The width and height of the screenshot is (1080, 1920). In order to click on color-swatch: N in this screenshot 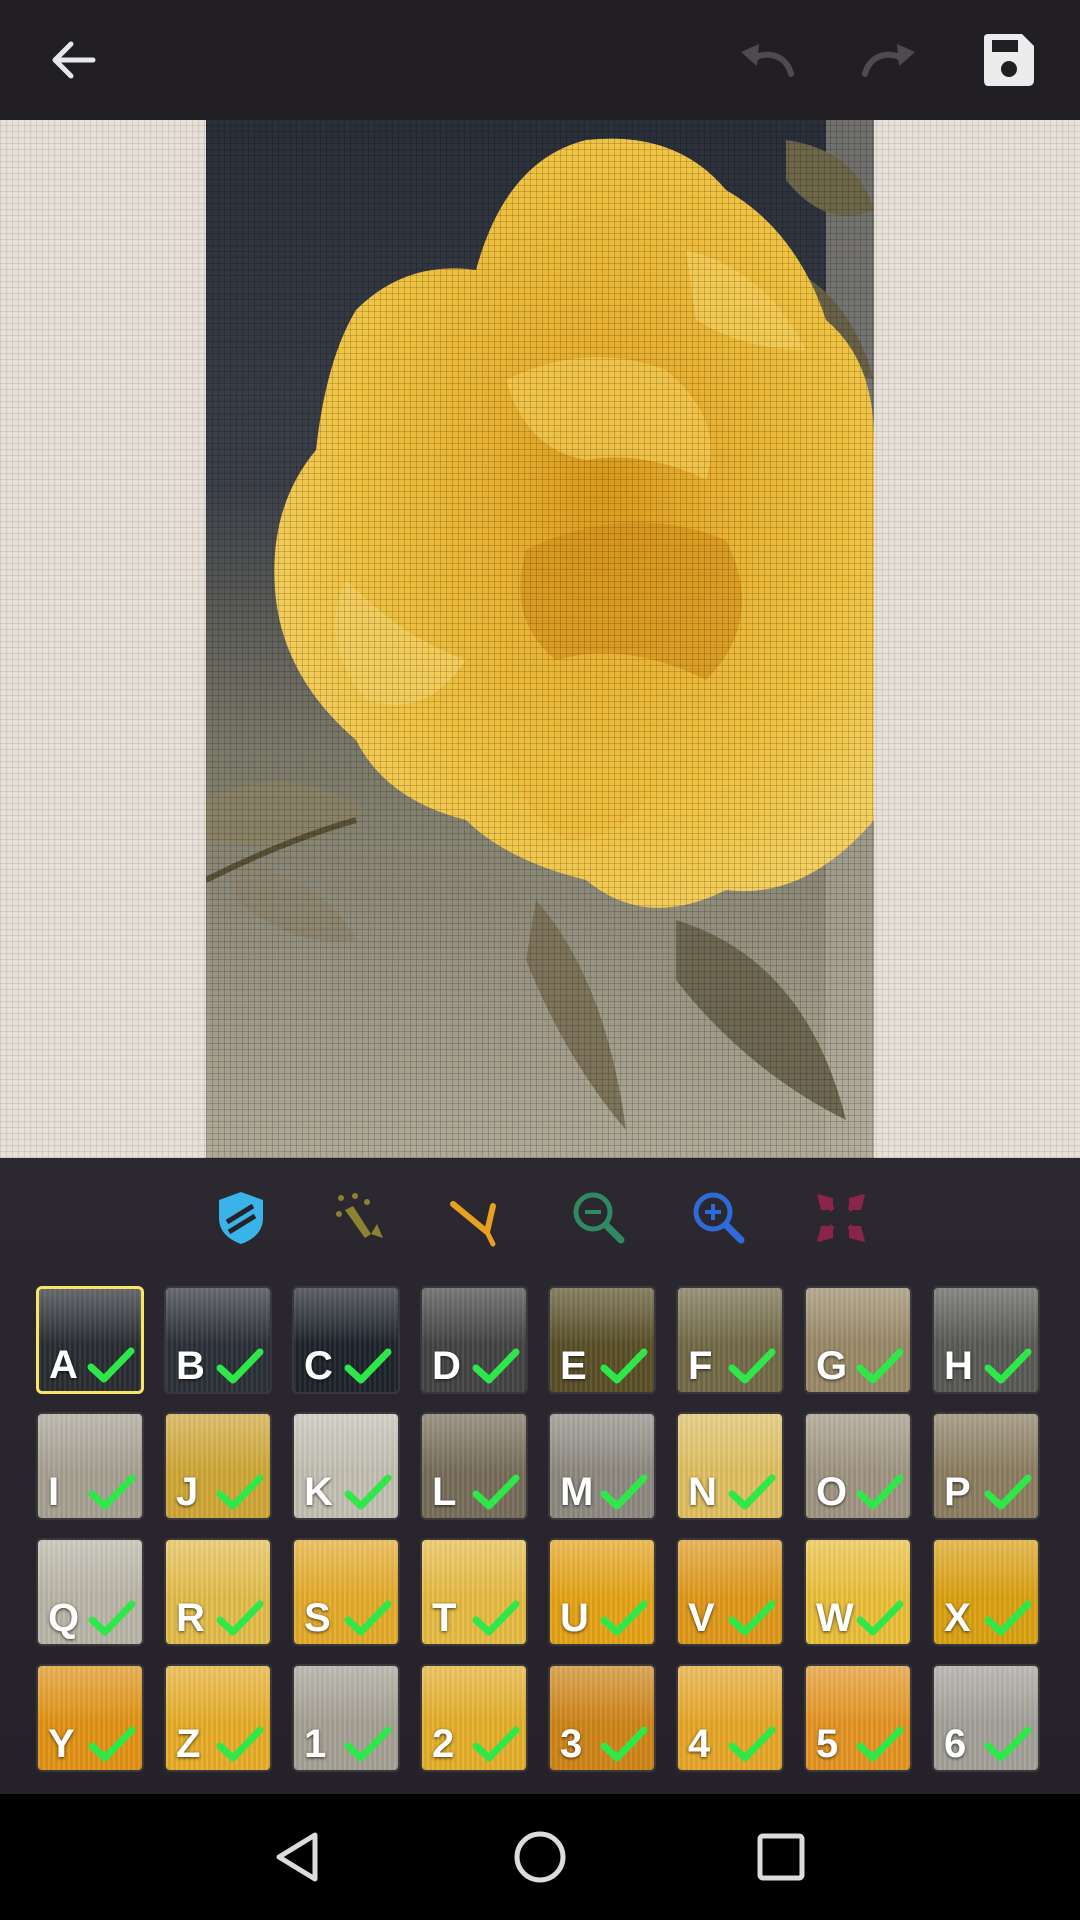, I will do `click(730, 1466)`.